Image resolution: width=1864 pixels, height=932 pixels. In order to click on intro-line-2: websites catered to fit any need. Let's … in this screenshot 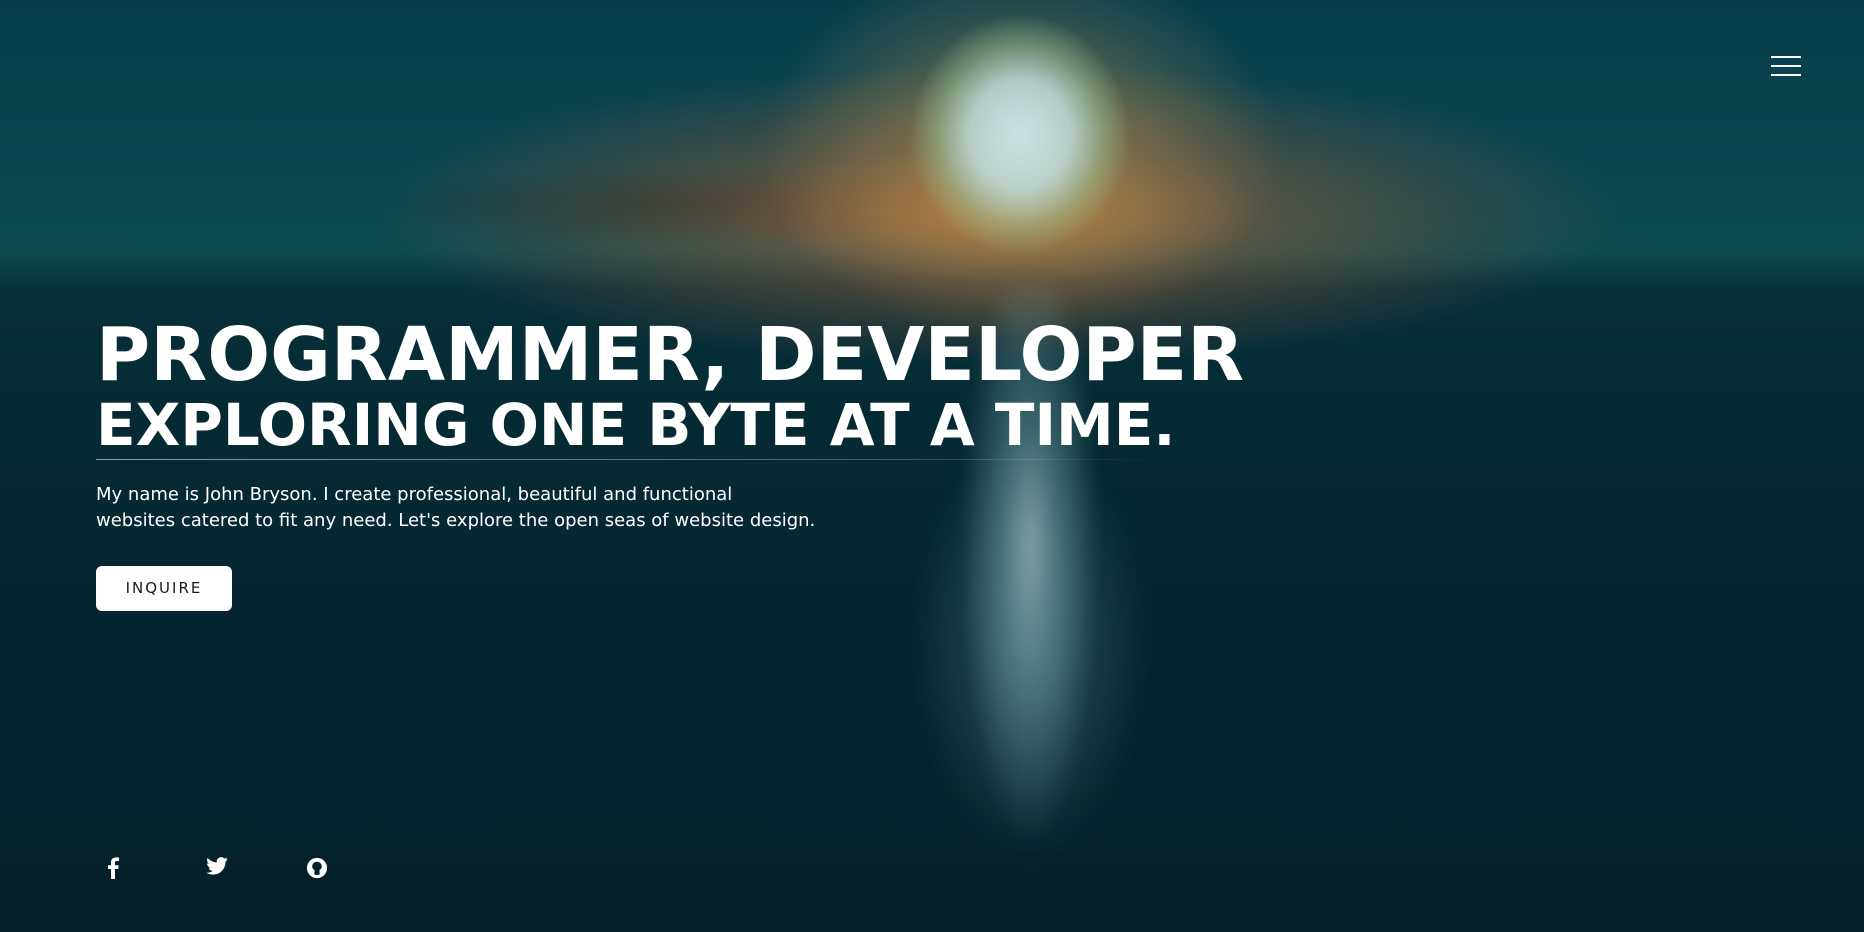, I will do `click(456, 520)`.